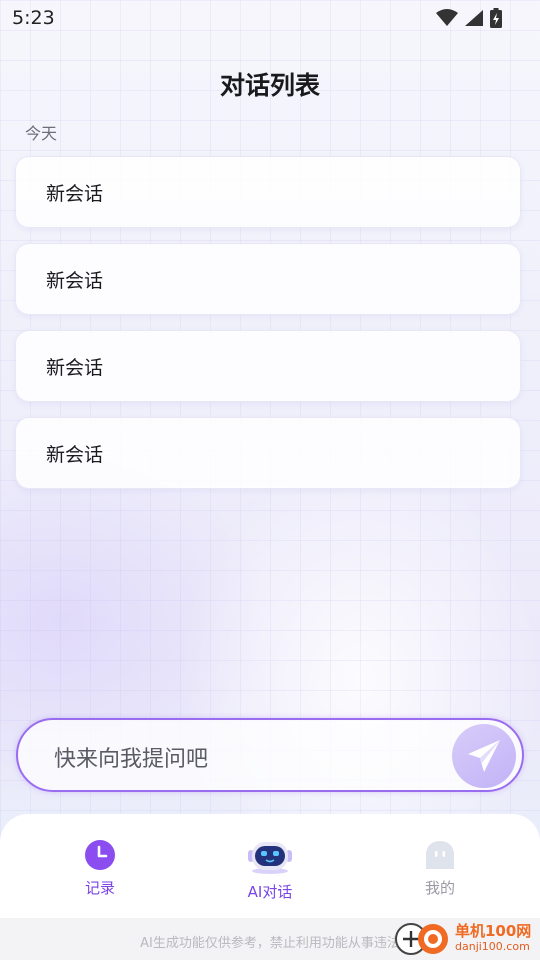  I want to click on profile-icon, so click(440, 855).